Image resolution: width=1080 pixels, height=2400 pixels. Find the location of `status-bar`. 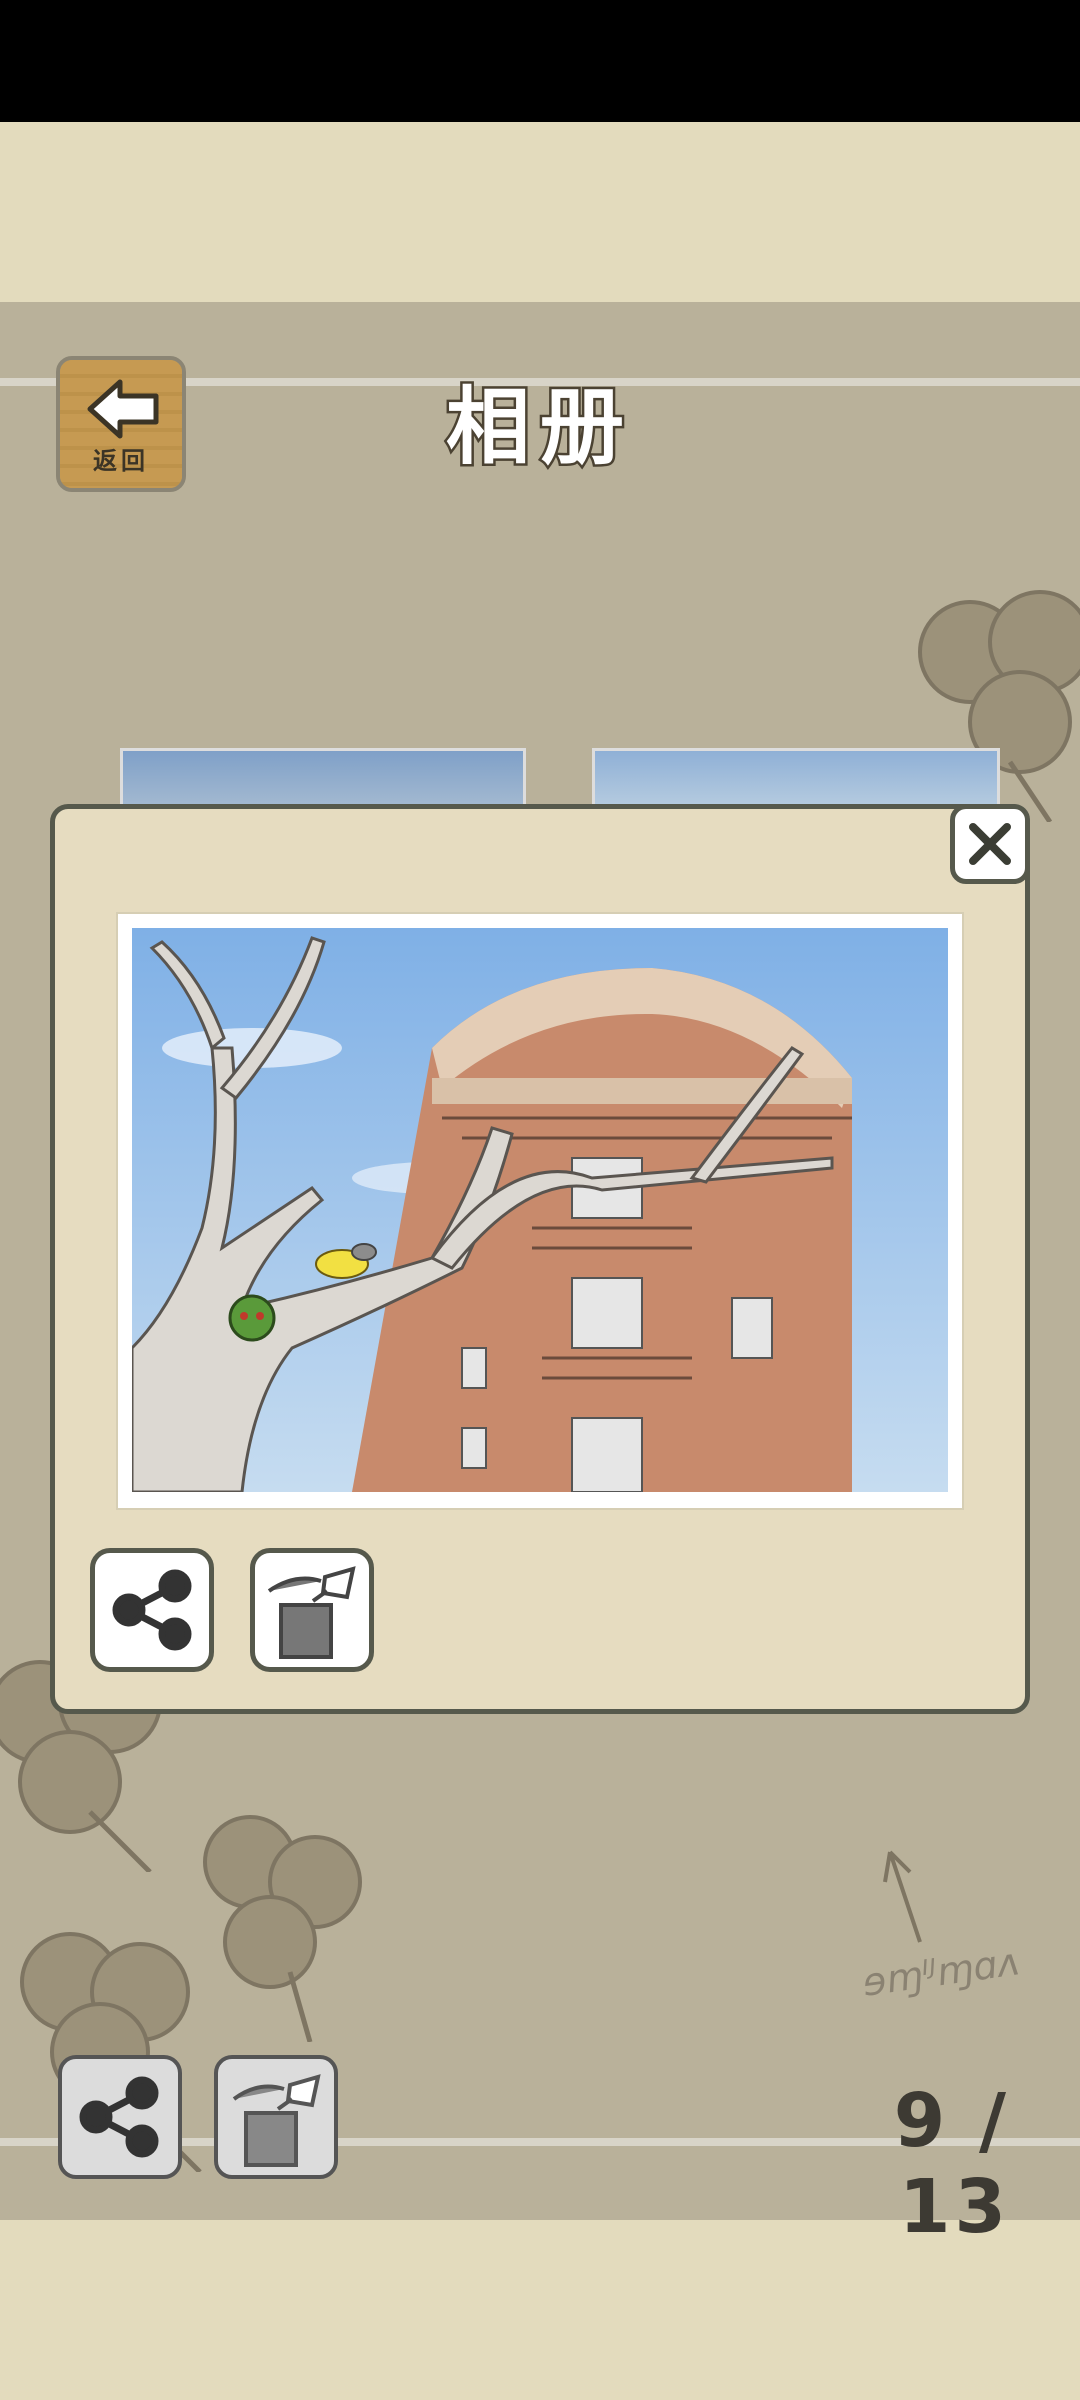

status-bar is located at coordinates (540, 61).